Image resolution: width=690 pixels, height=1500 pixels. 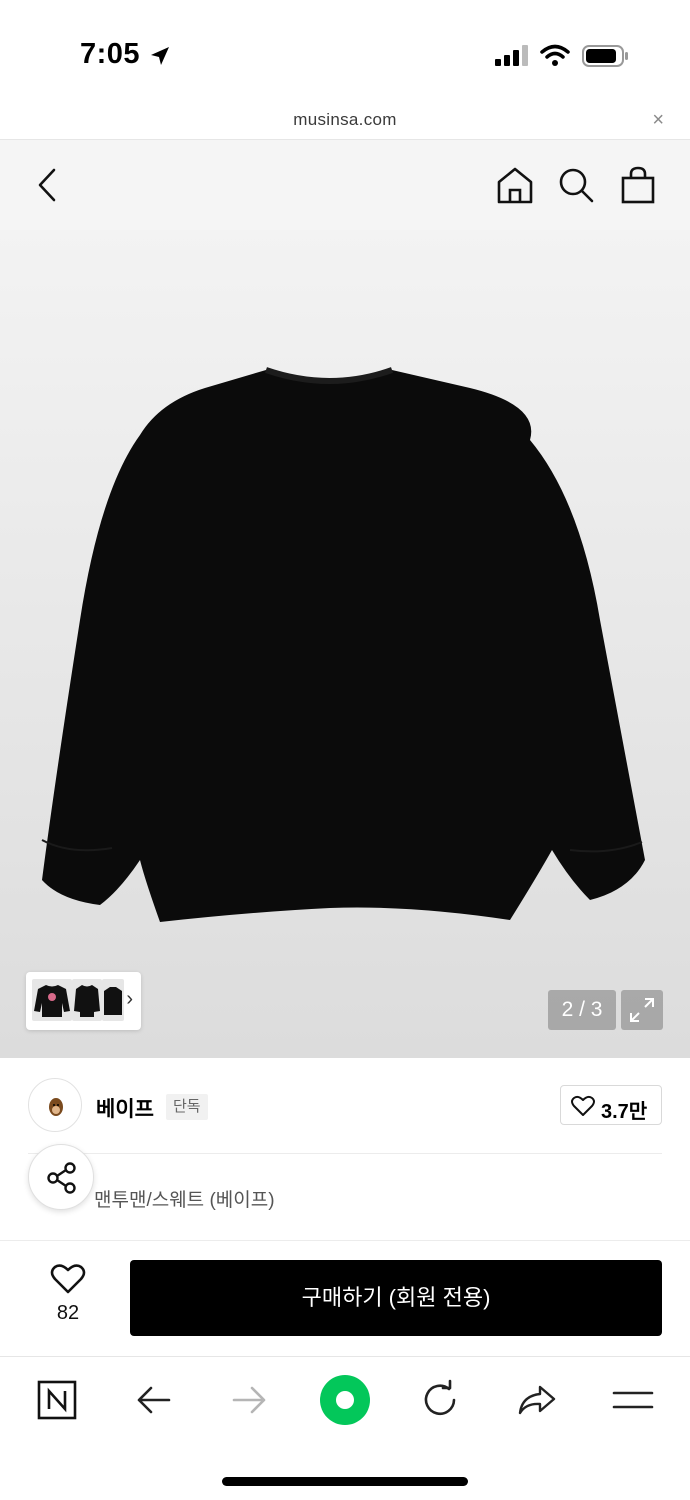 What do you see at coordinates (48, 185) in the screenshot?
I see `chevron-left-icon` at bounding box center [48, 185].